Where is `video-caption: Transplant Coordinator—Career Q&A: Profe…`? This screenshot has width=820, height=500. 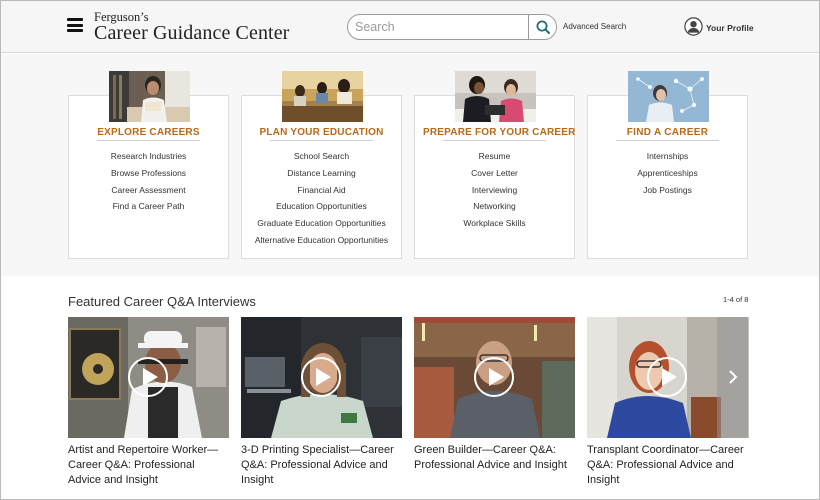 video-caption: Transplant Coordinator—Career Q&A: Profe… is located at coordinates (668, 465).